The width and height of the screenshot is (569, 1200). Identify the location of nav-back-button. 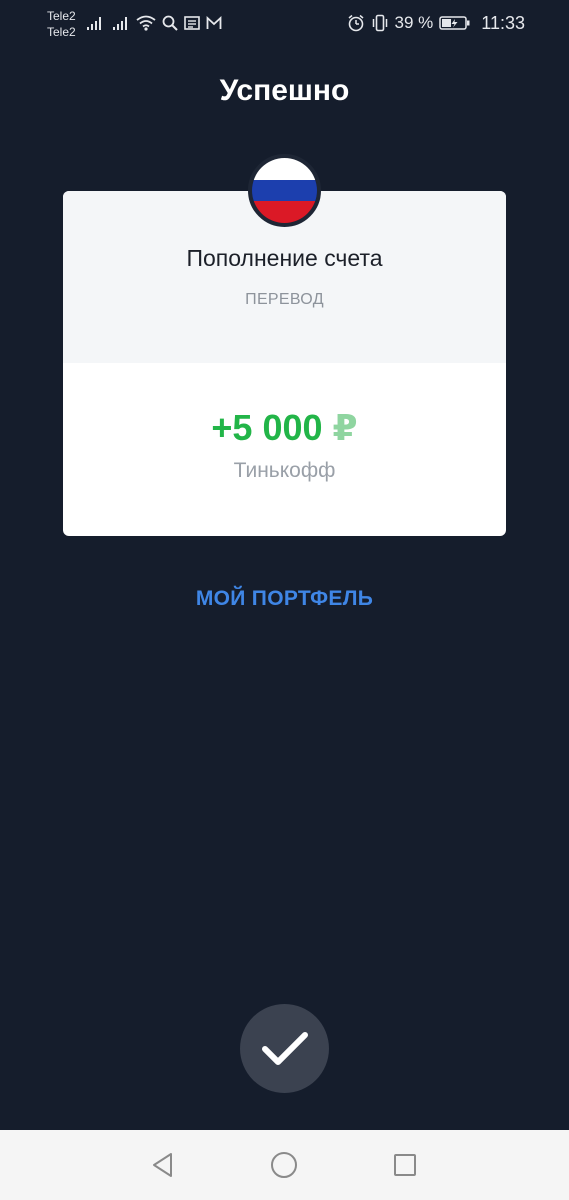
(163, 1165).